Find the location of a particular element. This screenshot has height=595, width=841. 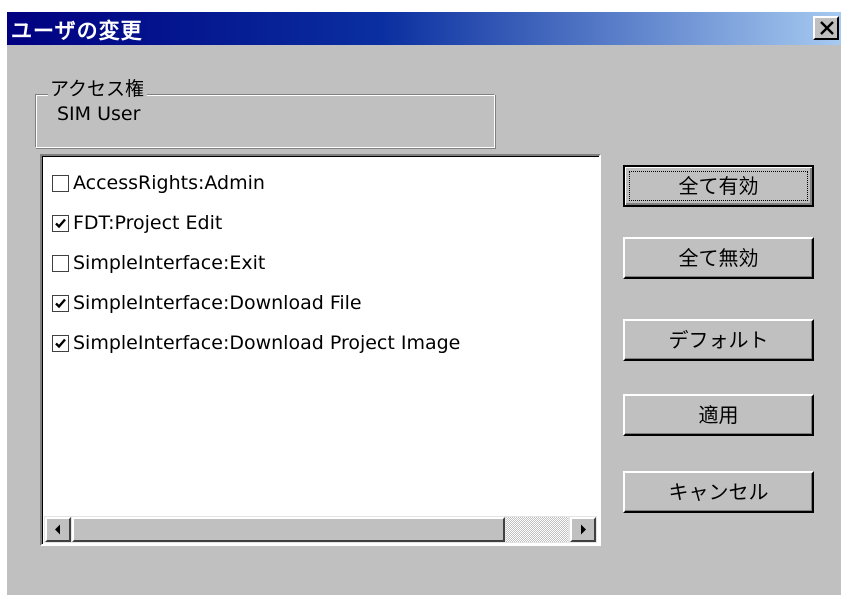

enable-all-label: 全て有効 is located at coordinates (718, 186).